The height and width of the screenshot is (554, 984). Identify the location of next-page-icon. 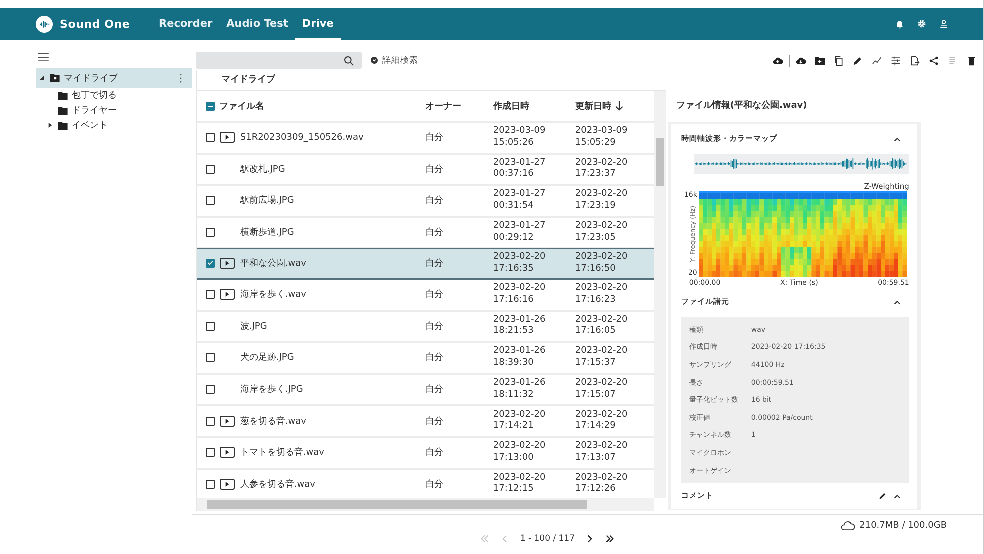
(590, 539).